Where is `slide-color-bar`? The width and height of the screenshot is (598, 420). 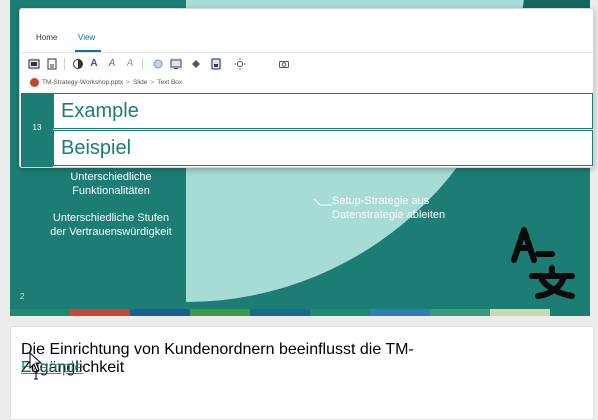
slide-color-bar is located at coordinates (300, 312).